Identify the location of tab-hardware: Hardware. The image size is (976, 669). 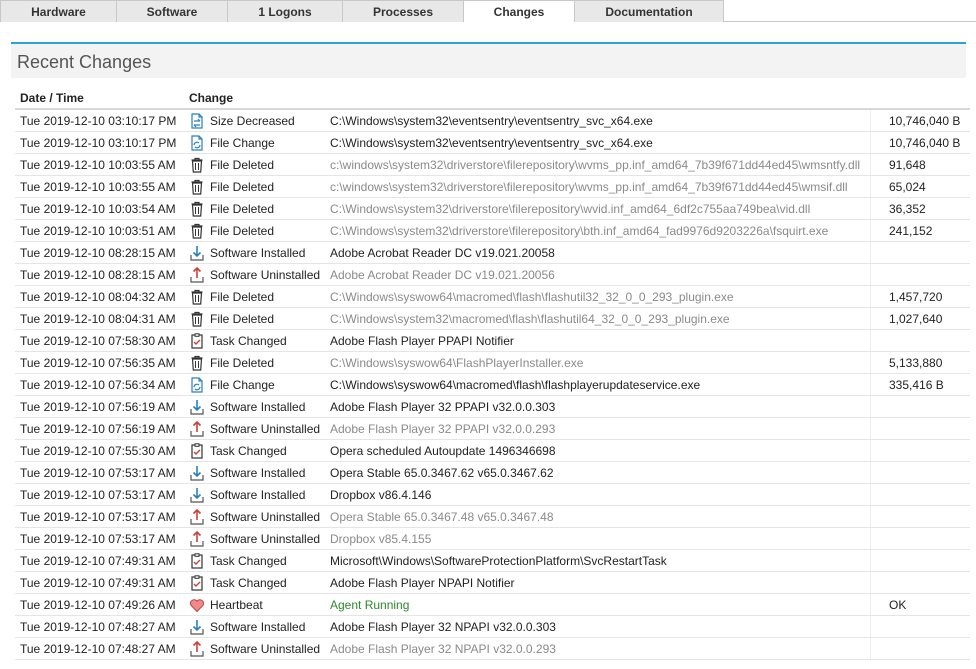
(58, 11).